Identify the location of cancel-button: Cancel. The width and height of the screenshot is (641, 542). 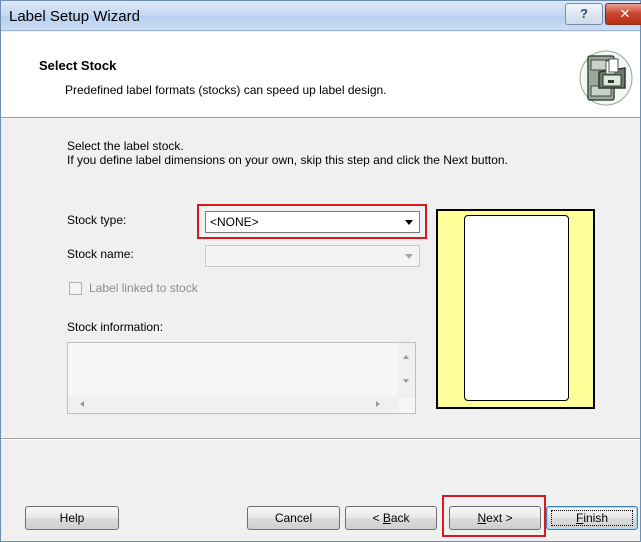
(293, 518).